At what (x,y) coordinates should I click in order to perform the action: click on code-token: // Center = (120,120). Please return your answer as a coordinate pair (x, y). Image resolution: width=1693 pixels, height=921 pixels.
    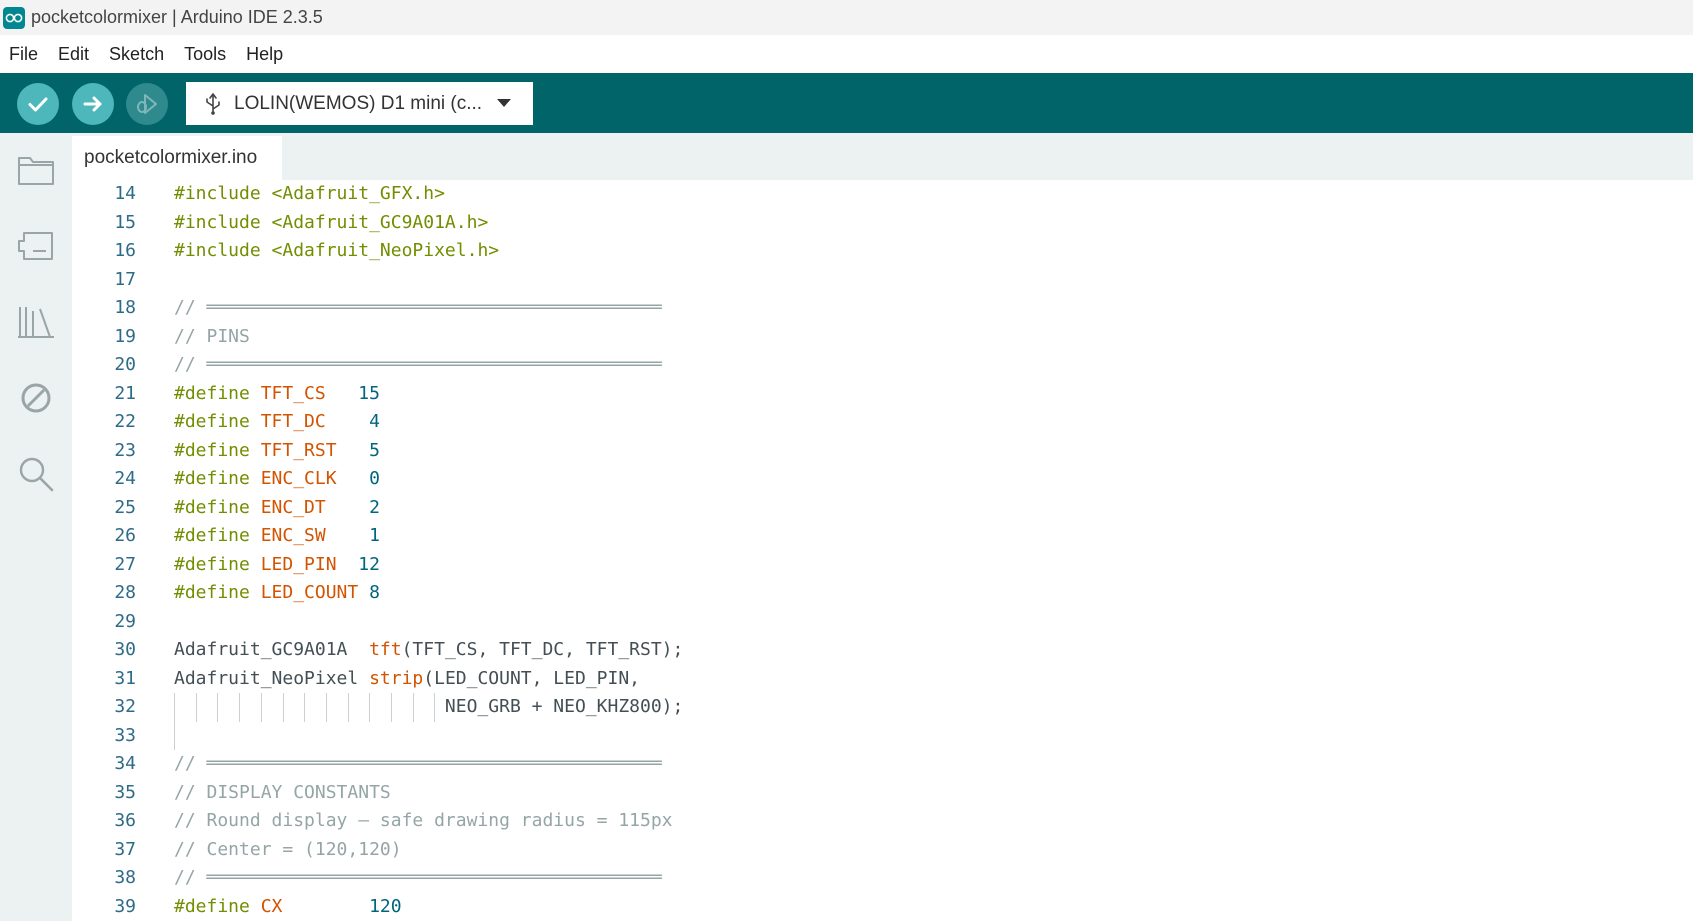
    Looking at the image, I should click on (288, 849).